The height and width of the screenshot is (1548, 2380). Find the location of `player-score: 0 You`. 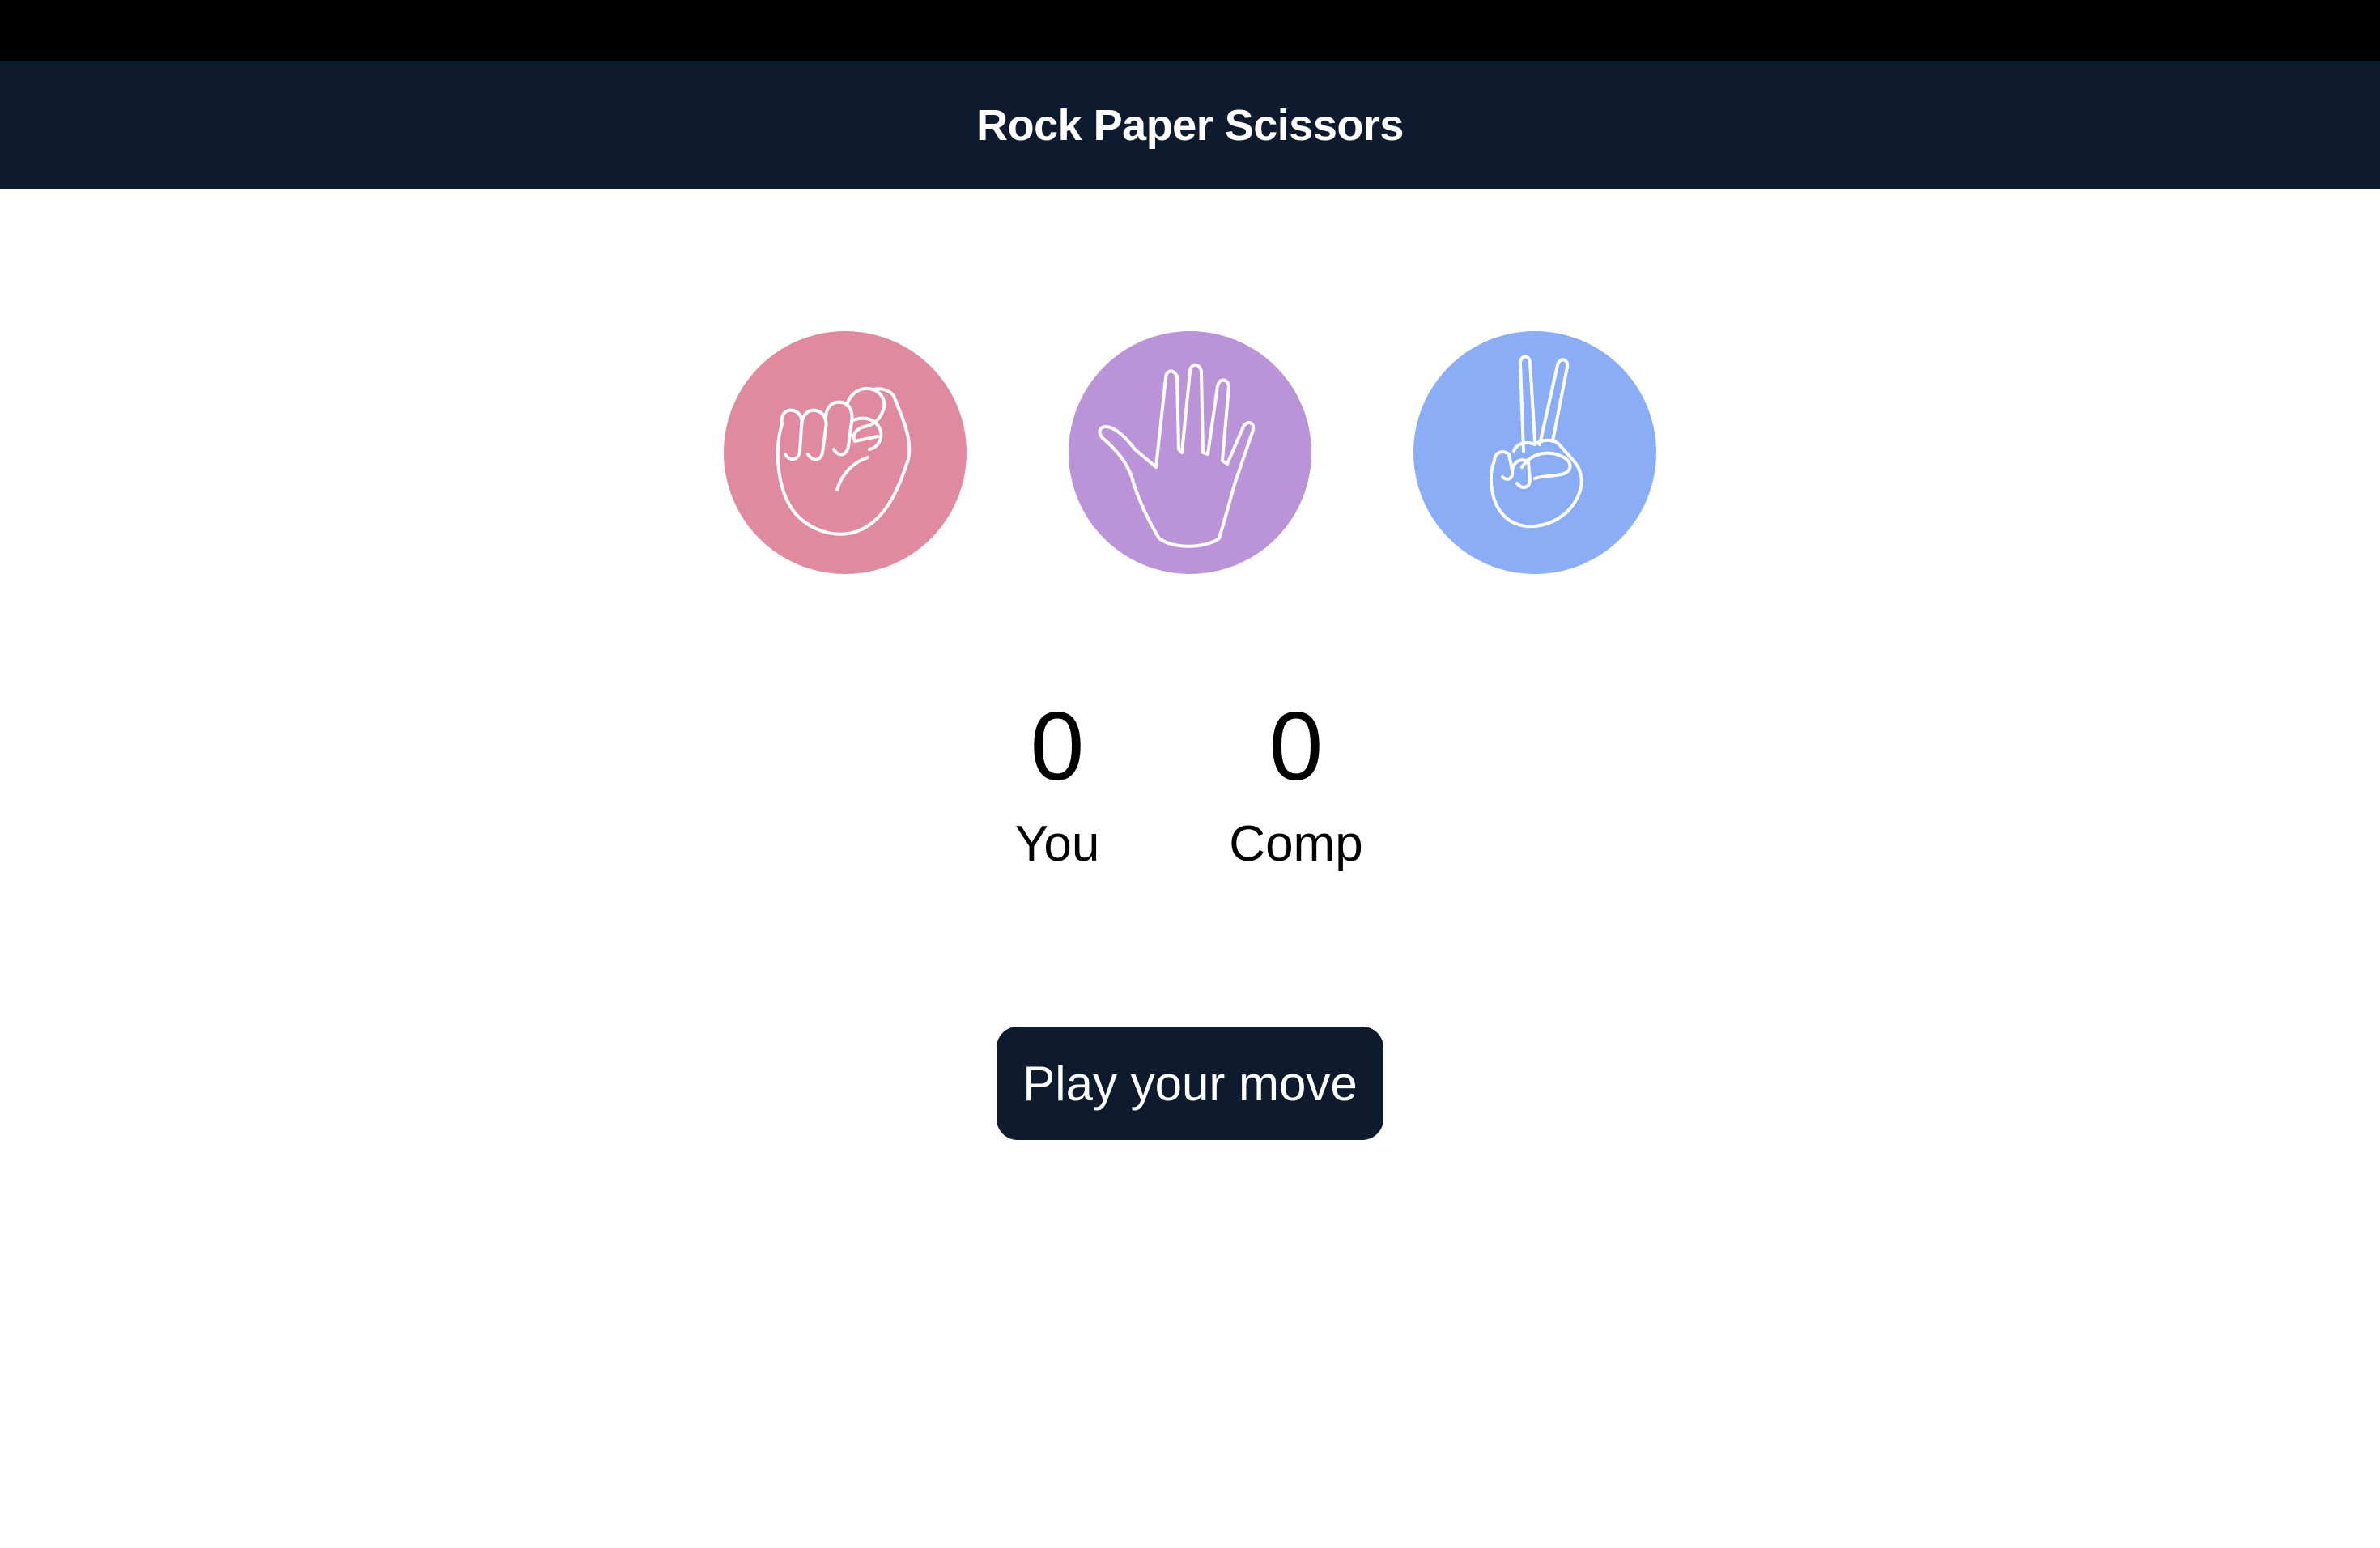

player-score: 0 You is located at coordinates (1057, 778).